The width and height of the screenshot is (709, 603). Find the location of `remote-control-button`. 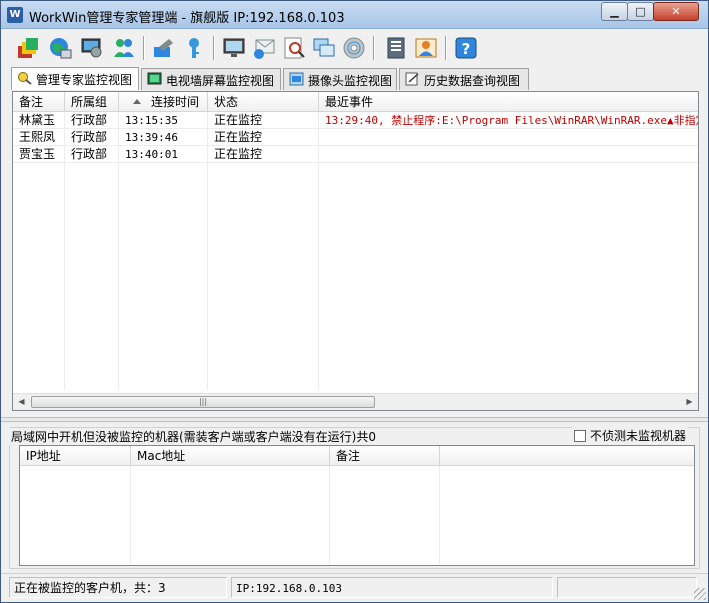

remote-control-button is located at coordinates (164, 48).